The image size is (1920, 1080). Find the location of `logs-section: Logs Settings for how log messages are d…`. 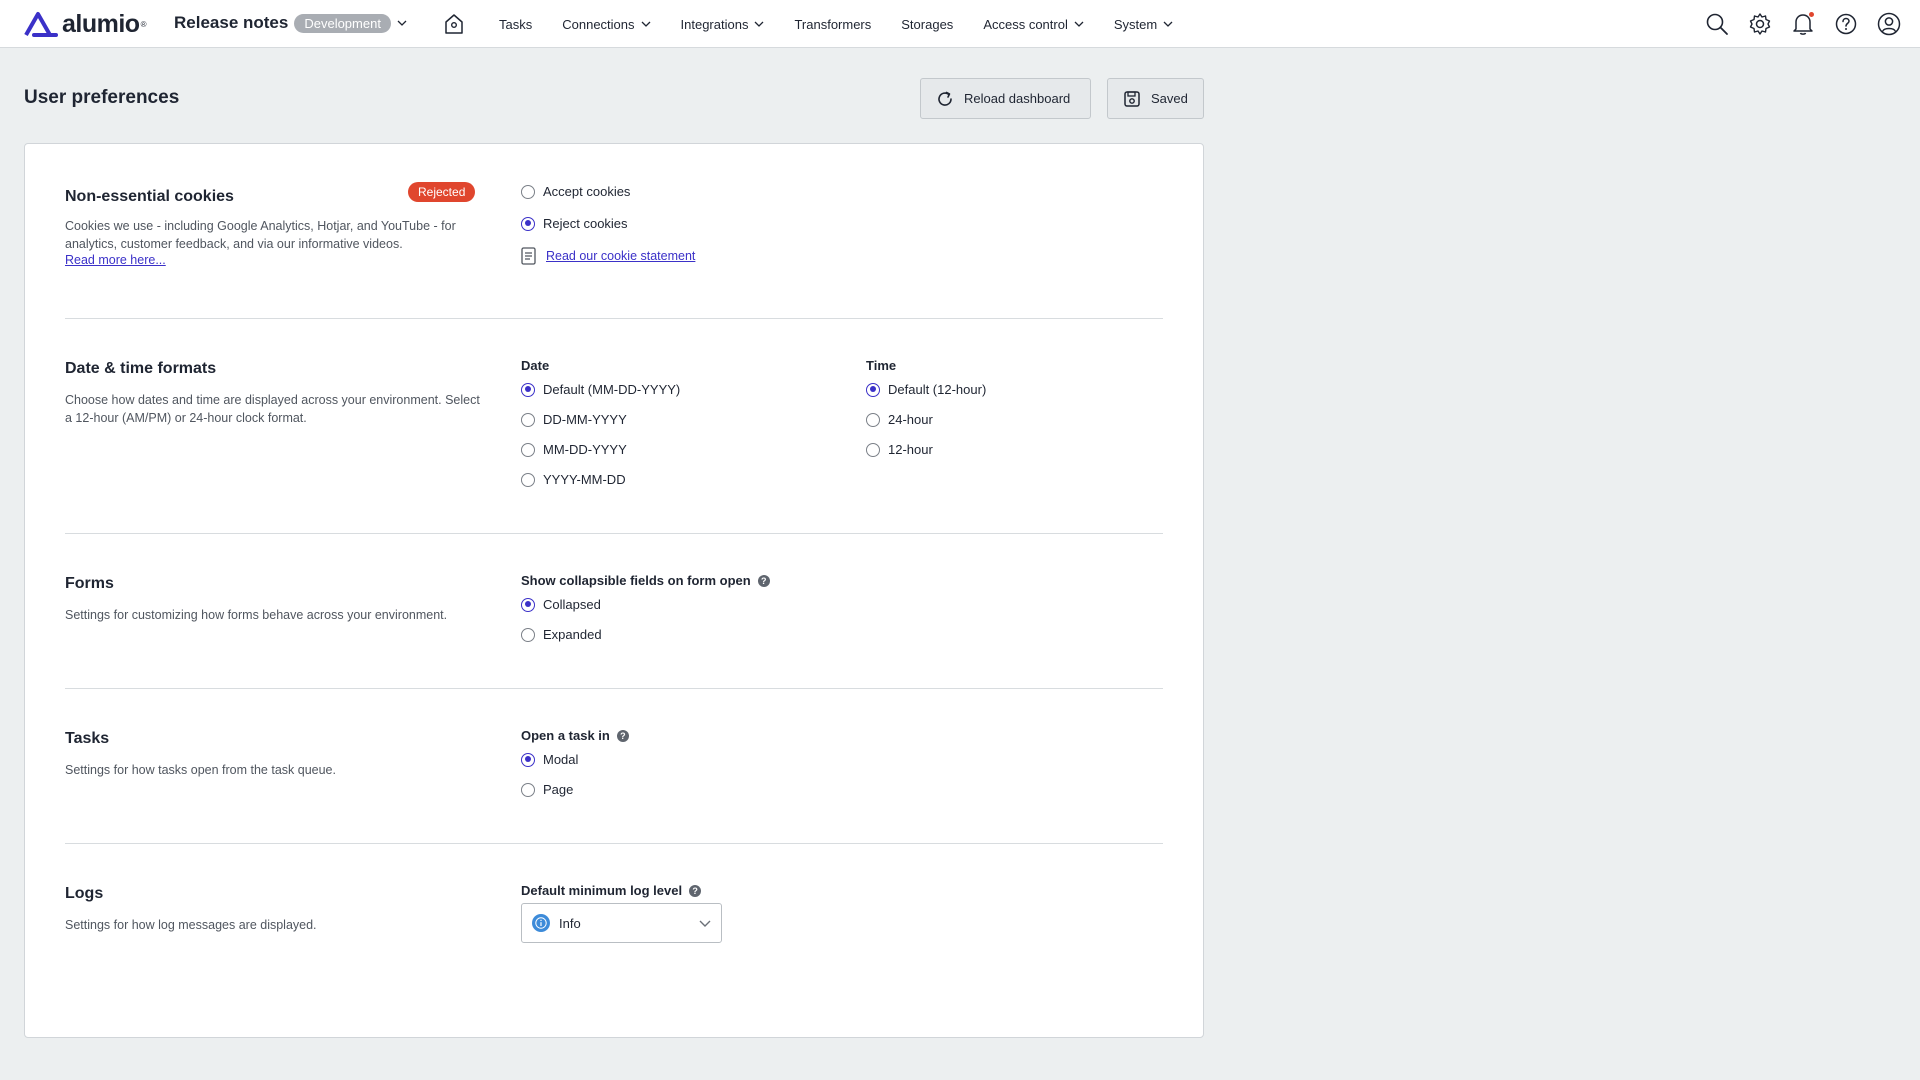

logs-section: Logs Settings for how log messages are d… is located at coordinates (614, 928).